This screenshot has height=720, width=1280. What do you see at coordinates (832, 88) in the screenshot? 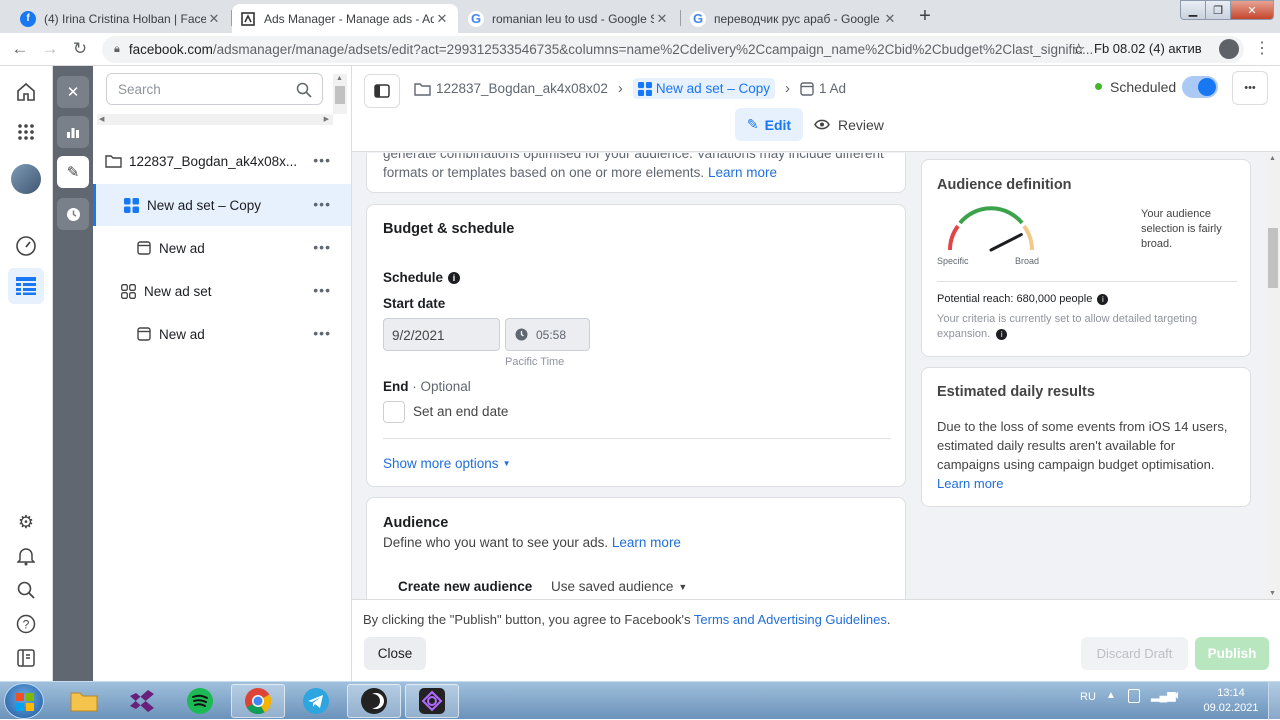
I see `breadcrumb-ads: 1 Ad` at bounding box center [832, 88].